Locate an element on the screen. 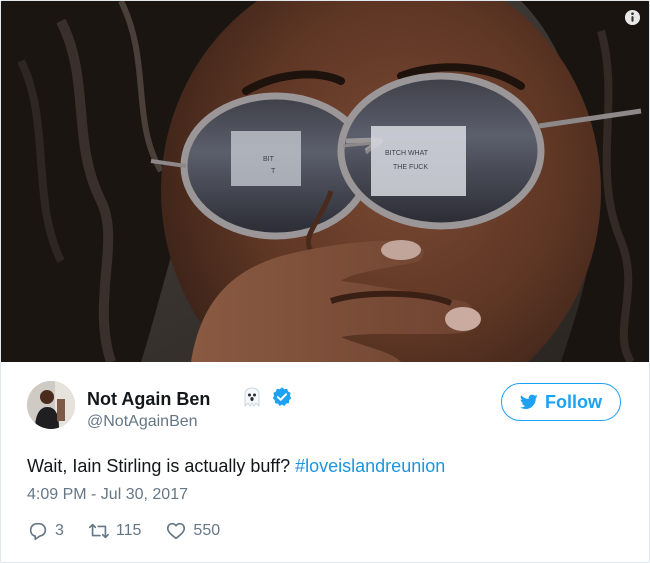  hashtag-link: #loveislandreunion is located at coordinates (370, 466).